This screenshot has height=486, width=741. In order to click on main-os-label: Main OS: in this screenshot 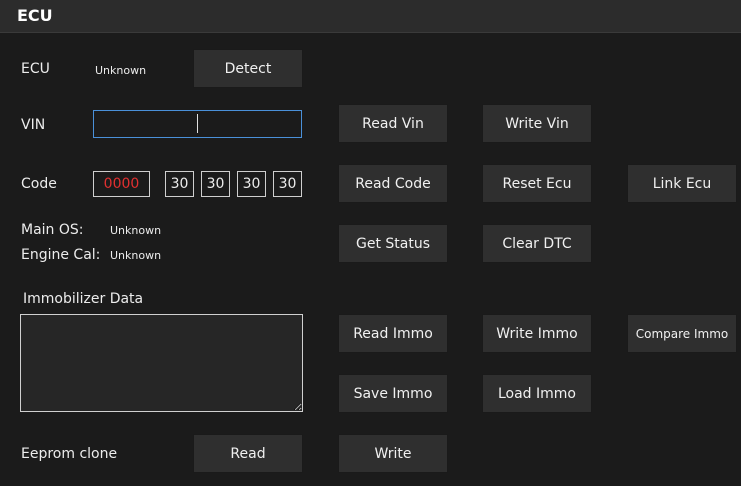, I will do `click(52, 230)`.